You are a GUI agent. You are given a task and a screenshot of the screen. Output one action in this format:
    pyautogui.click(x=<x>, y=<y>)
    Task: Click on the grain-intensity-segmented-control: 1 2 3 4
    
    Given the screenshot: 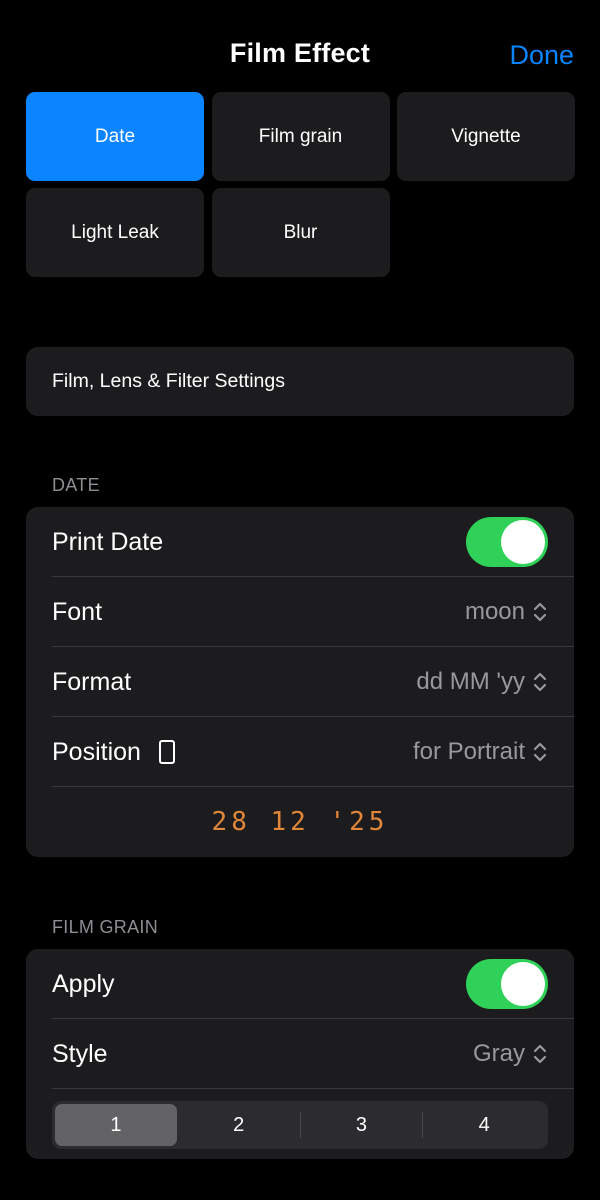 What is the action you would take?
    pyautogui.click(x=300, y=1125)
    